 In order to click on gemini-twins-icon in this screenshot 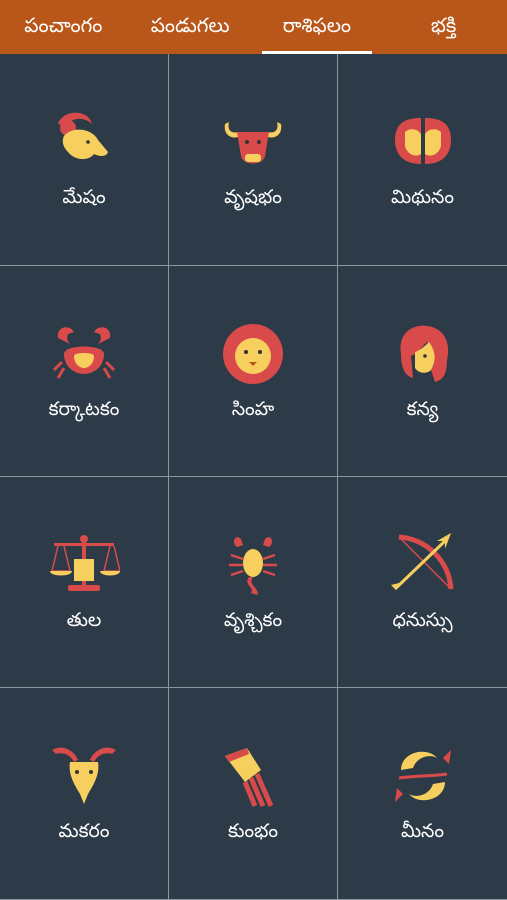, I will do `click(422, 141)`.